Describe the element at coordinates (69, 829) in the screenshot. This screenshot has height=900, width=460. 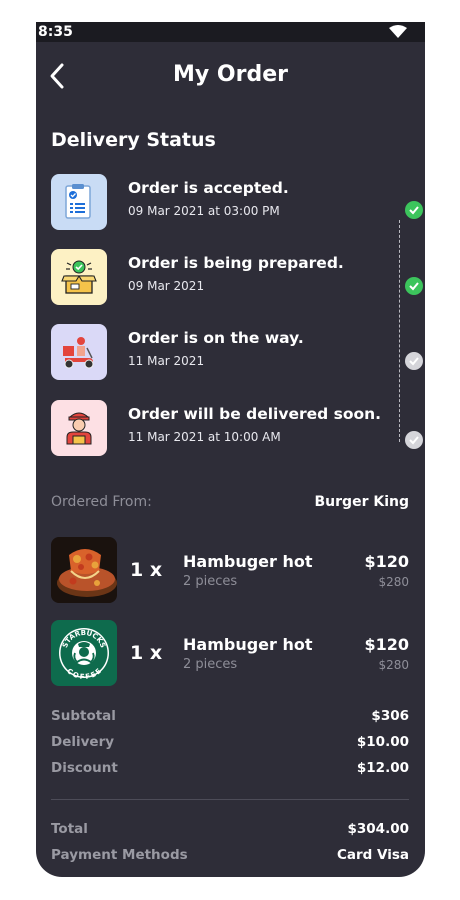
I see `total-label: Total` at that location.